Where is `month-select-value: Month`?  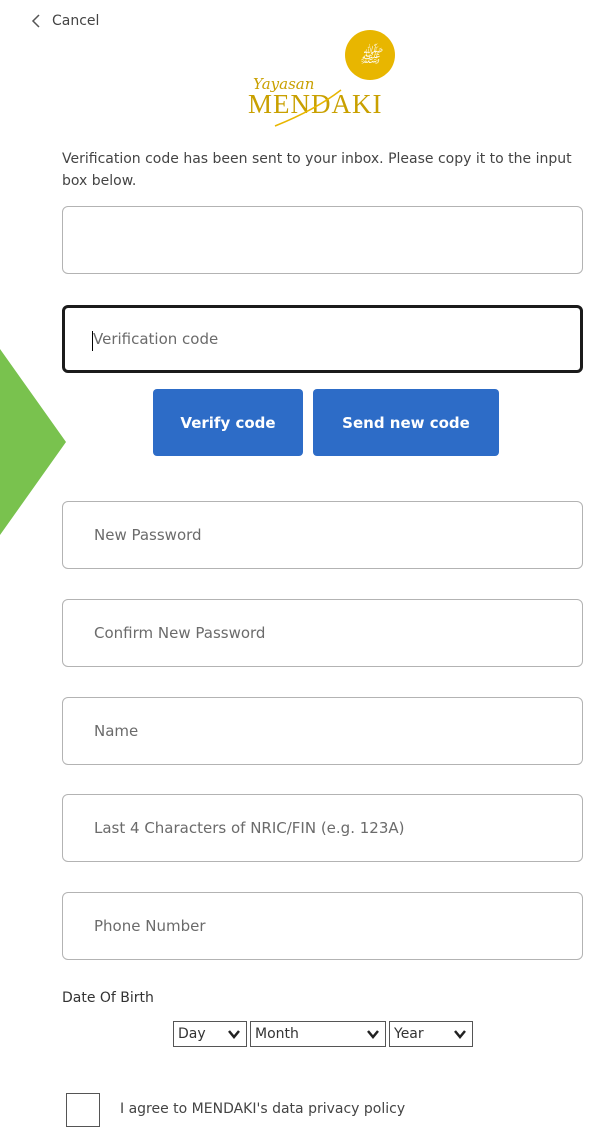
month-select-value: Month is located at coordinates (277, 1034).